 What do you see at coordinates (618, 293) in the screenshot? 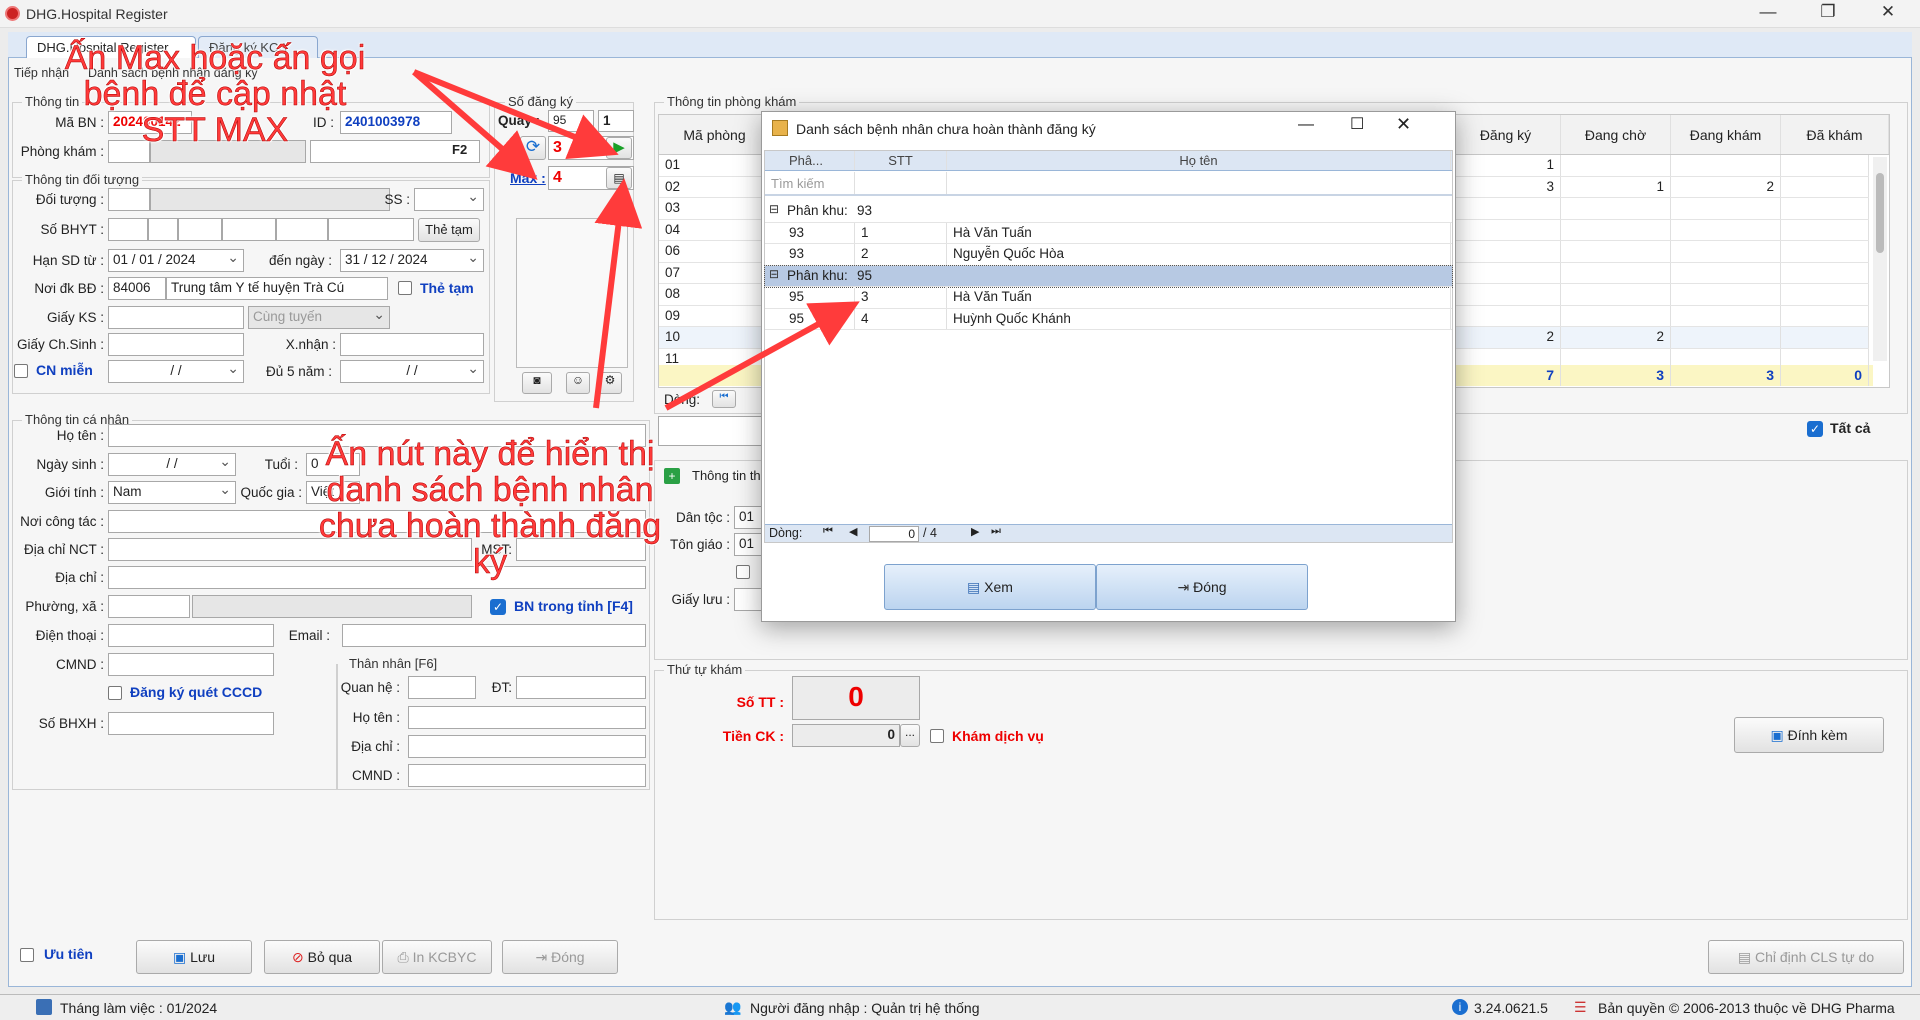
I see `arrow-to-list-button` at bounding box center [618, 293].